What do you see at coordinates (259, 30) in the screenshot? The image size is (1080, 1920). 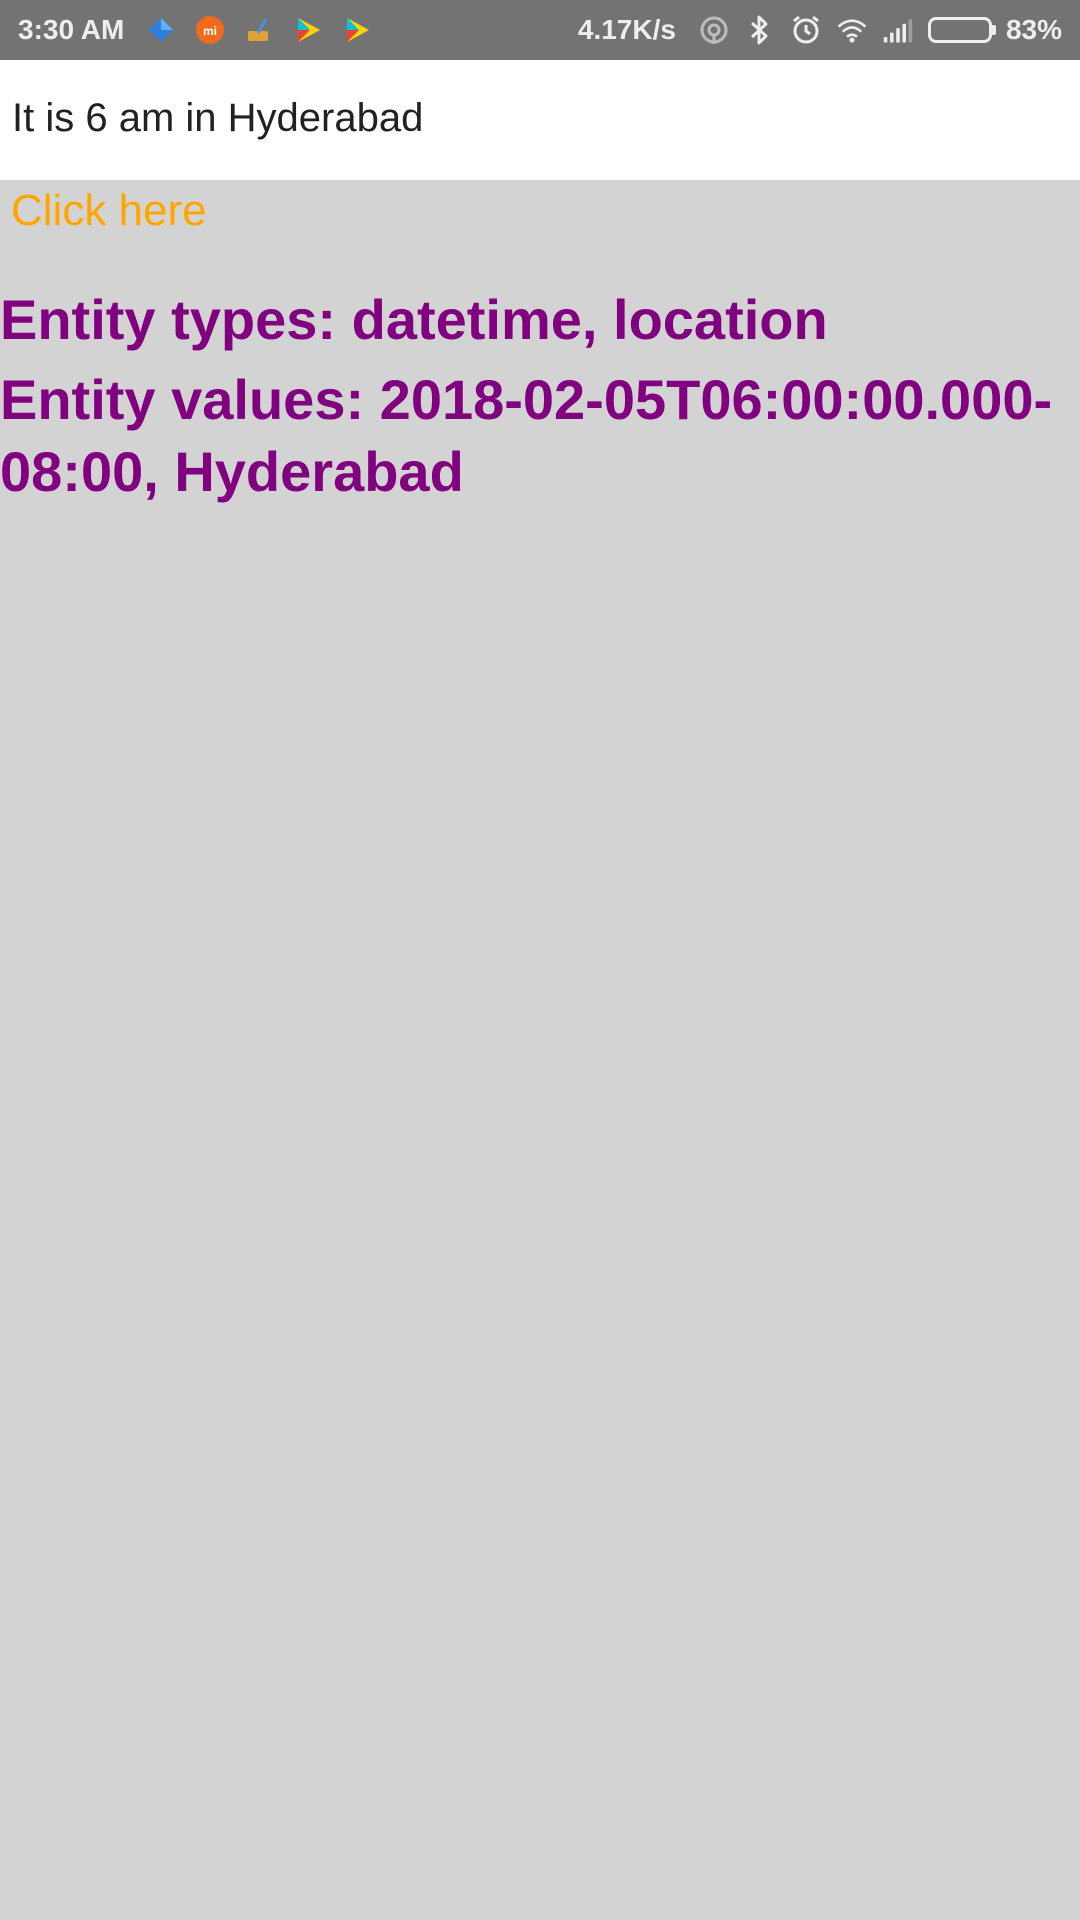 I see `cleaner-icon` at bounding box center [259, 30].